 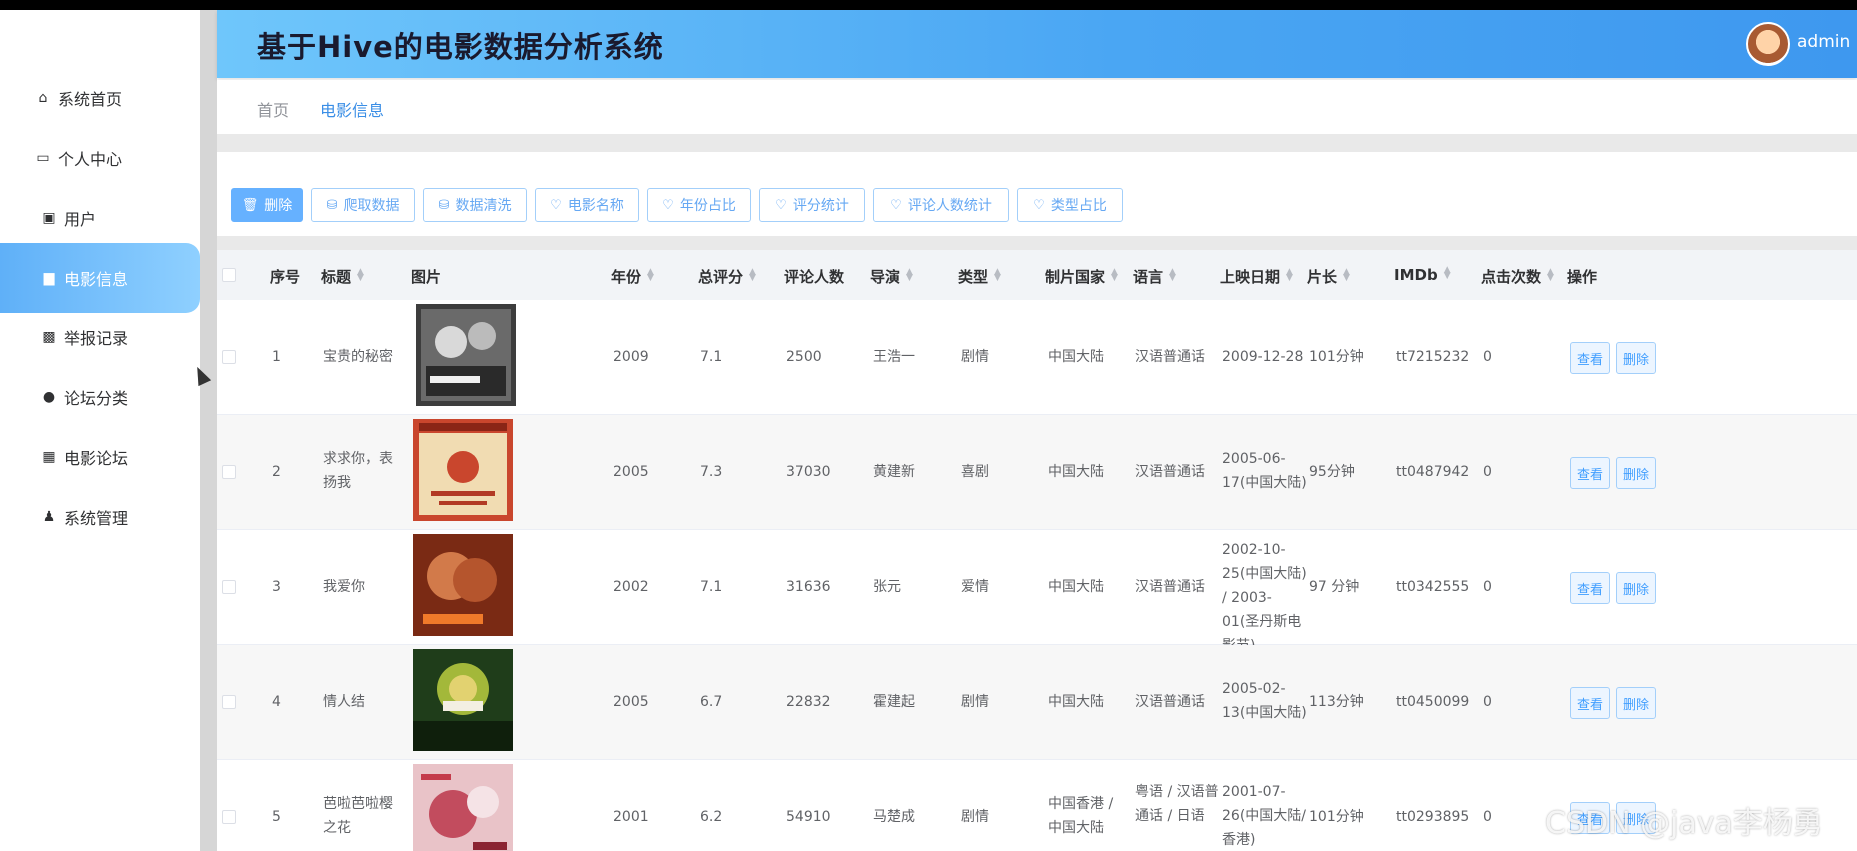 I want to click on column-label: IMDb, so click(x=1416, y=275).